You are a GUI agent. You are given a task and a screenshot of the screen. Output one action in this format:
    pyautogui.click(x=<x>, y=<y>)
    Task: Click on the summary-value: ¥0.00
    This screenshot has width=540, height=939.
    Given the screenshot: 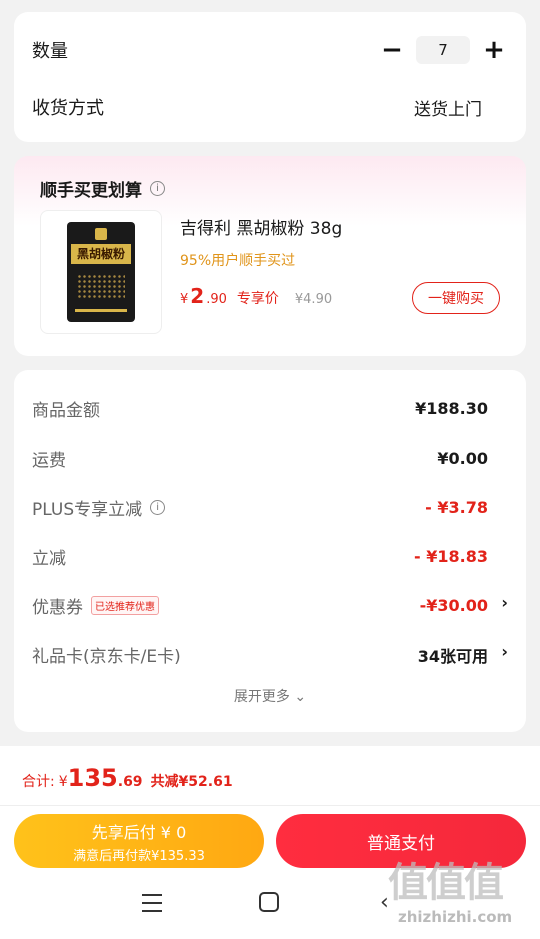 What is the action you would take?
    pyautogui.click(x=462, y=458)
    